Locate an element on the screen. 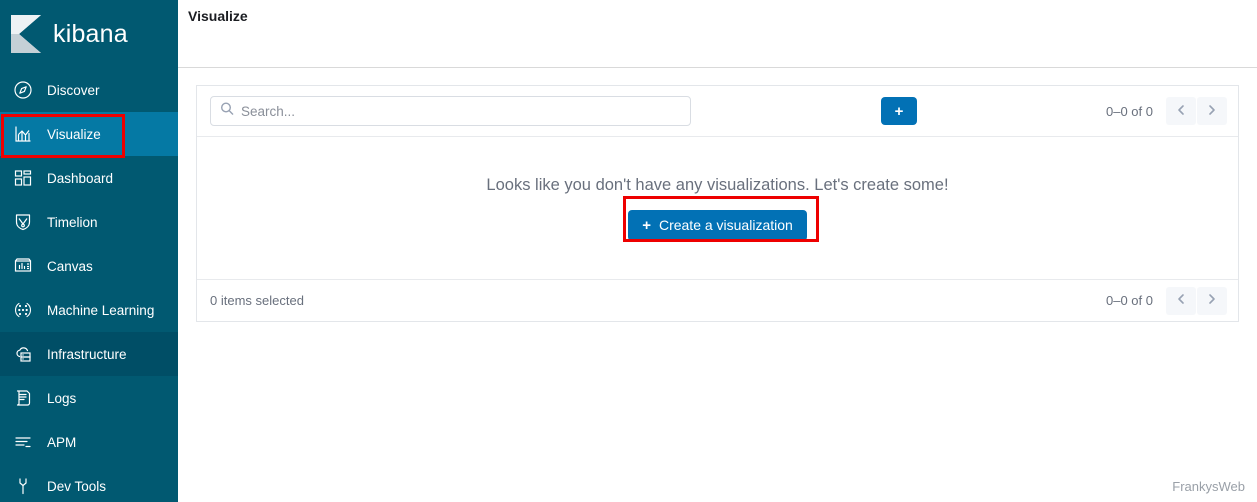 Image resolution: width=1257 pixels, height=502 pixels. sidebar-item-label: Discover is located at coordinates (73, 90).